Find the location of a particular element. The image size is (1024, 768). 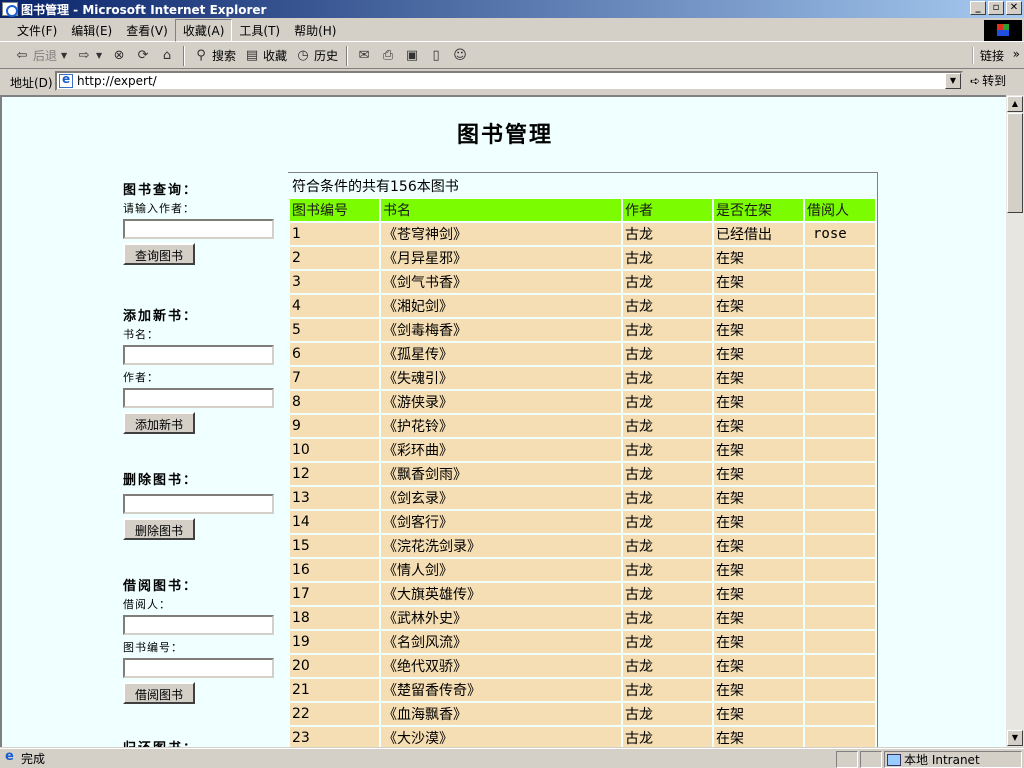

back-label: 后退 is located at coordinates (45, 56).